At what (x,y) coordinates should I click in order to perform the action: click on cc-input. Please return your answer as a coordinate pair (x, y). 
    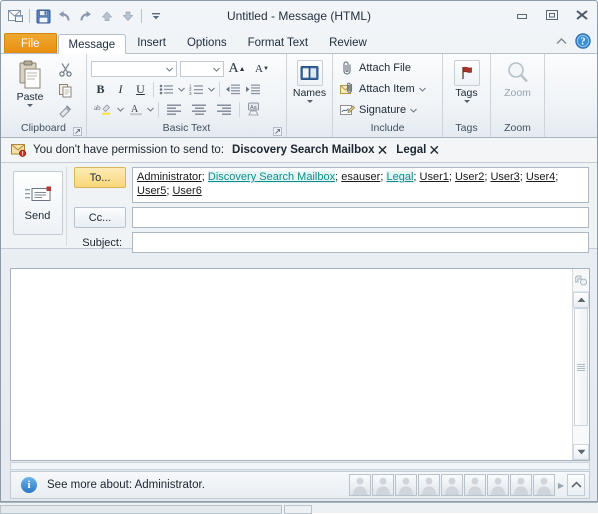
    Looking at the image, I should click on (360, 217).